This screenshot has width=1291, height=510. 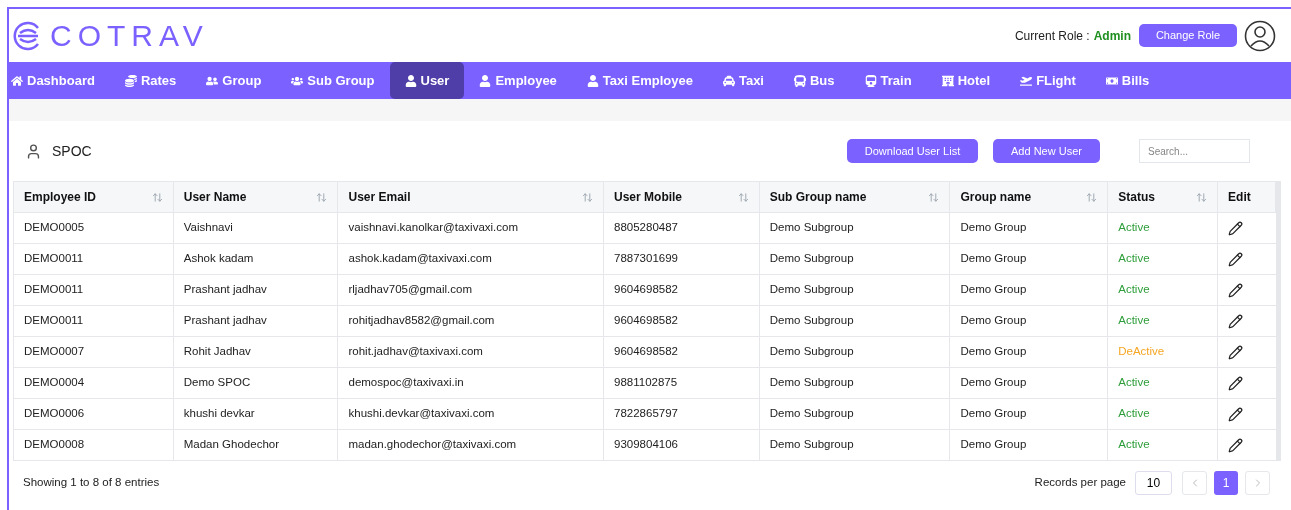 What do you see at coordinates (256, 383) in the screenshot?
I see `table-cell: Demo SPOC` at bounding box center [256, 383].